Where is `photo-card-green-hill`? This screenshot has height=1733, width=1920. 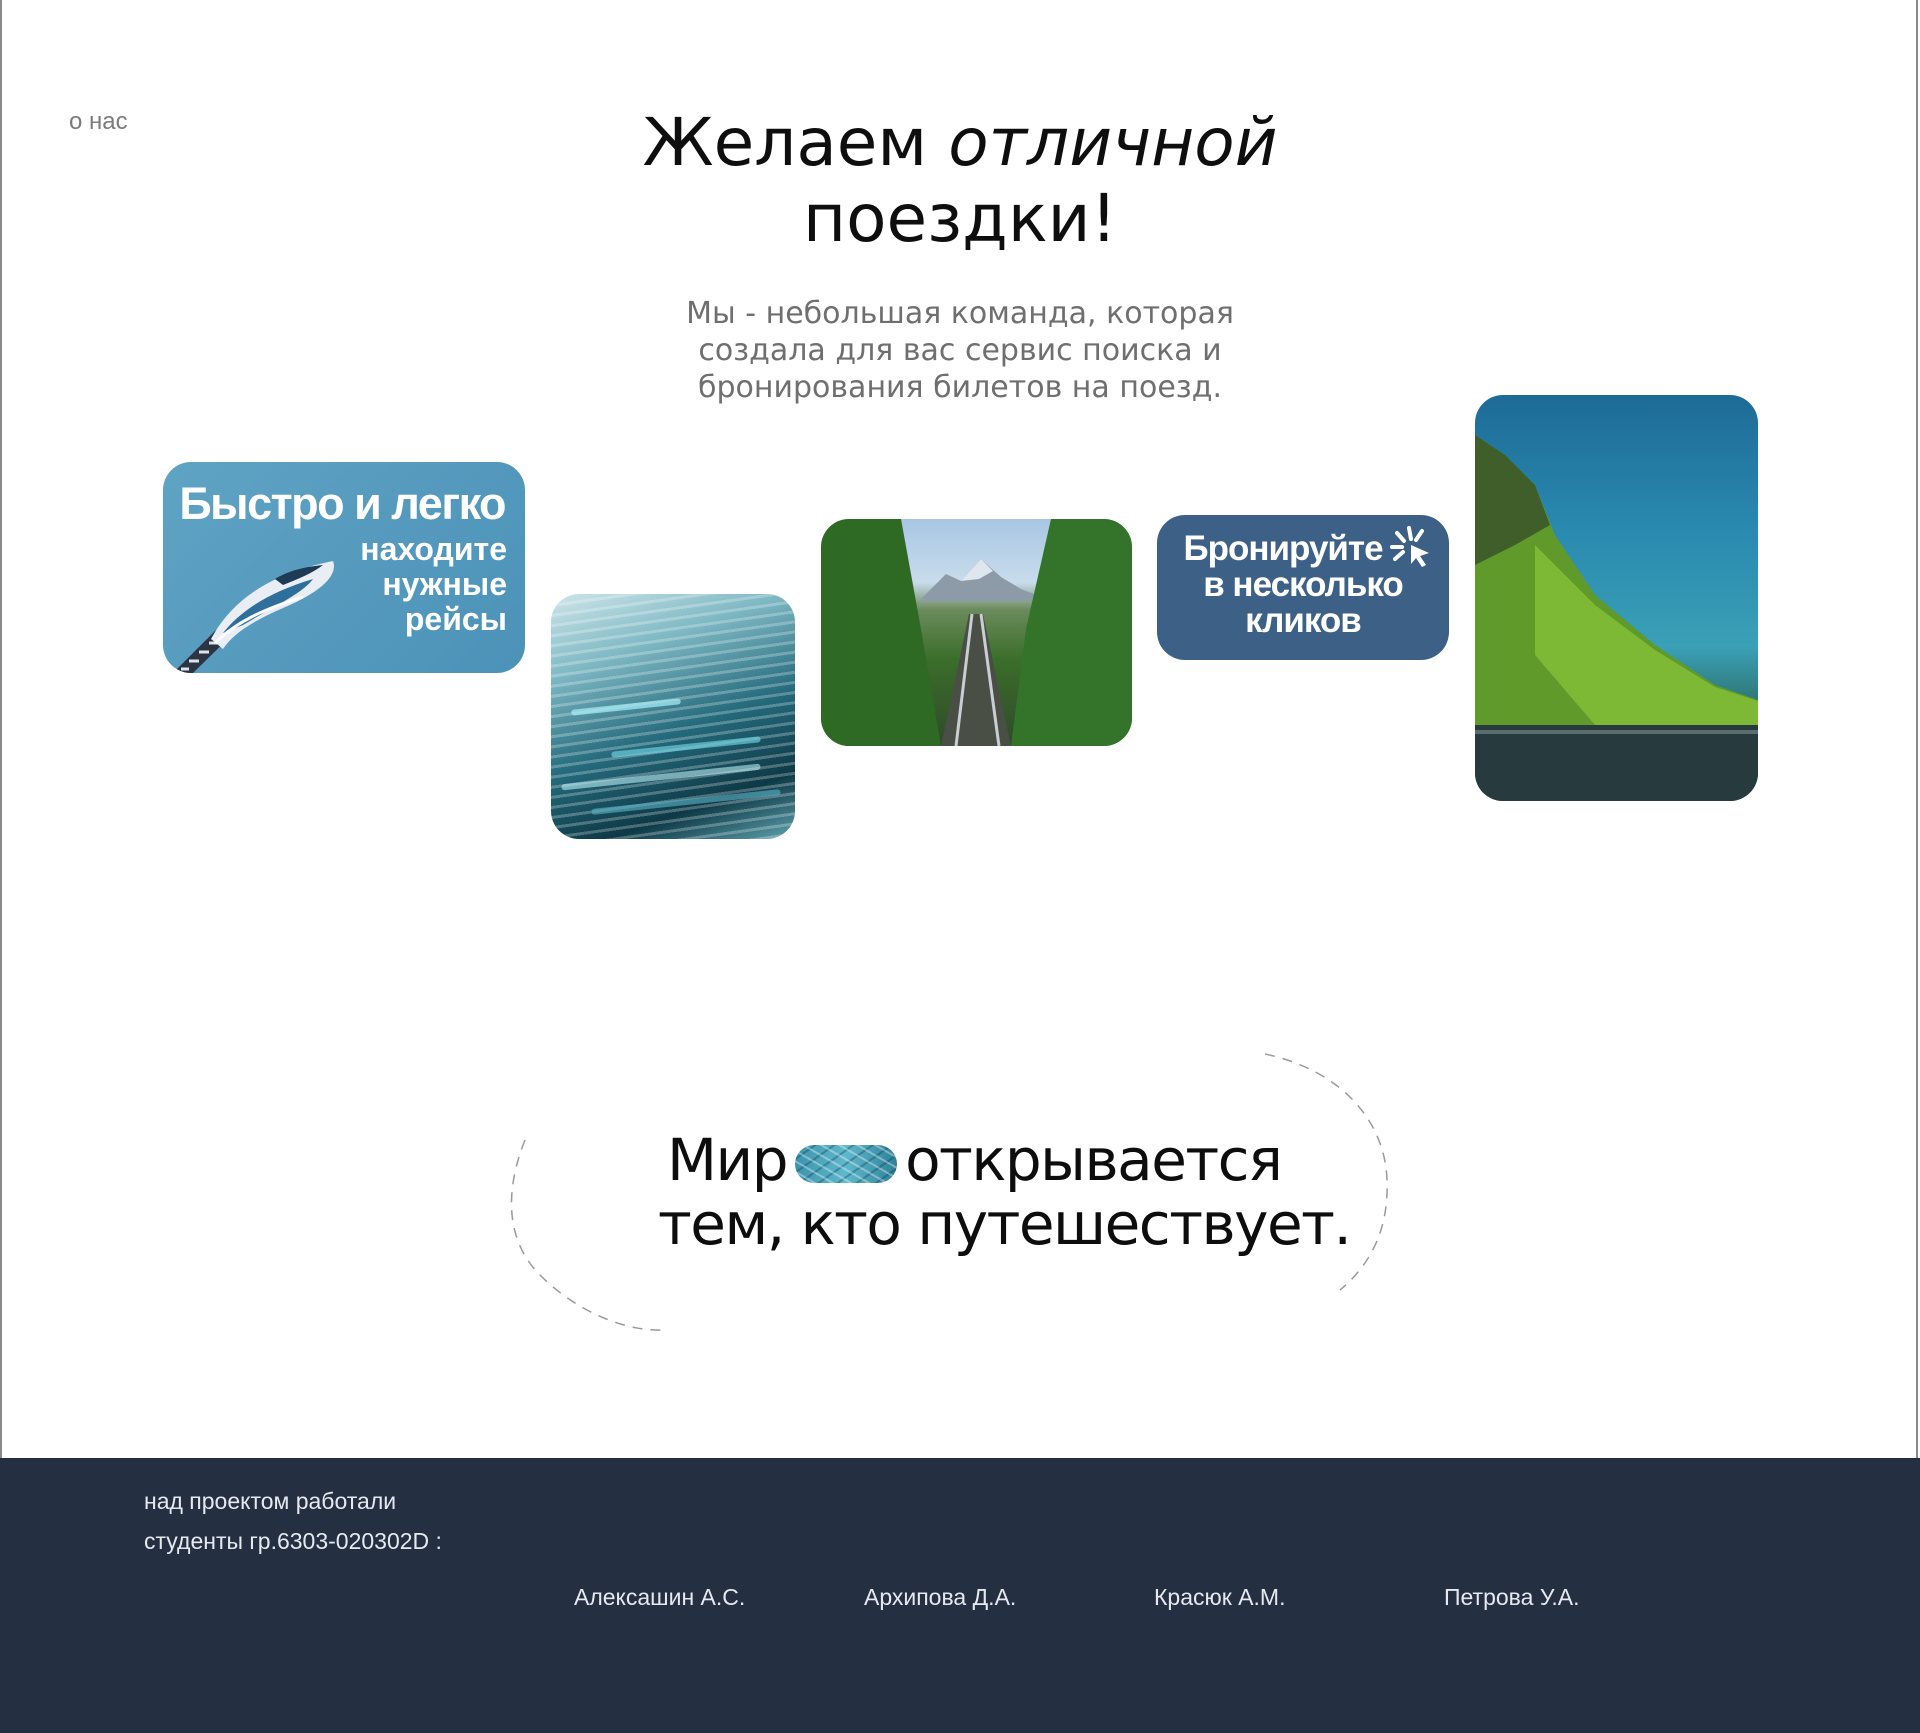 photo-card-green-hill is located at coordinates (1616, 598).